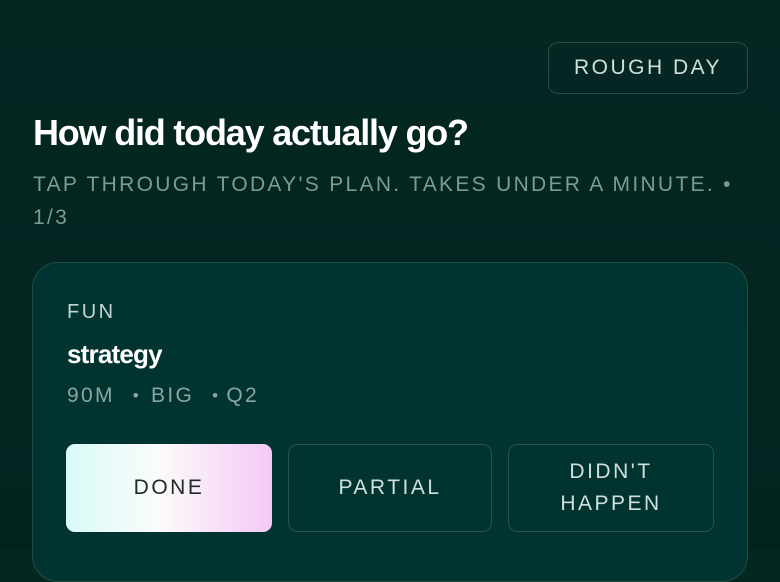 The width and height of the screenshot is (780, 582). I want to click on didnt-happen-button: DIDN'T HAPPEN, so click(611, 488).